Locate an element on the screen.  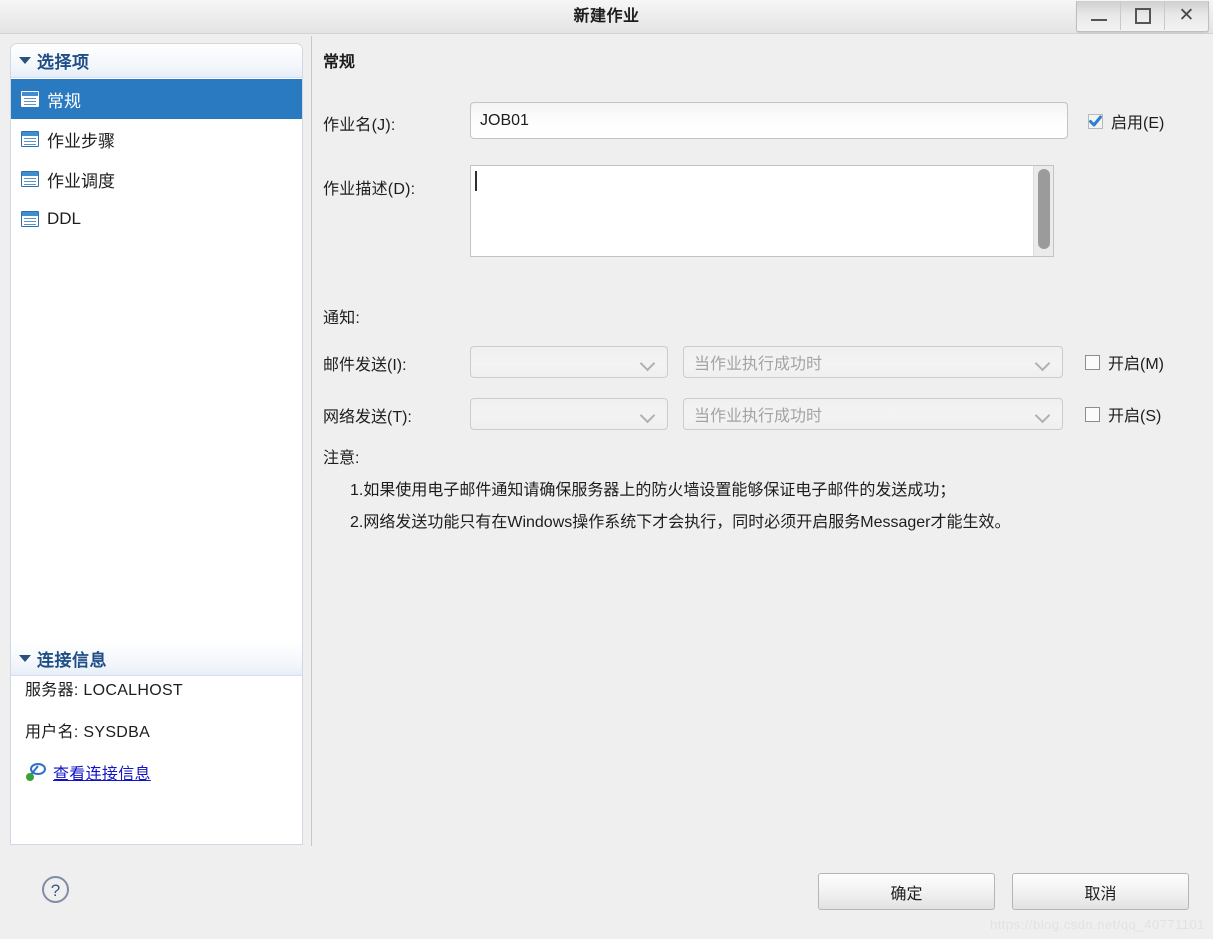
job-name-label: 作业名(J): is located at coordinates (359, 125).